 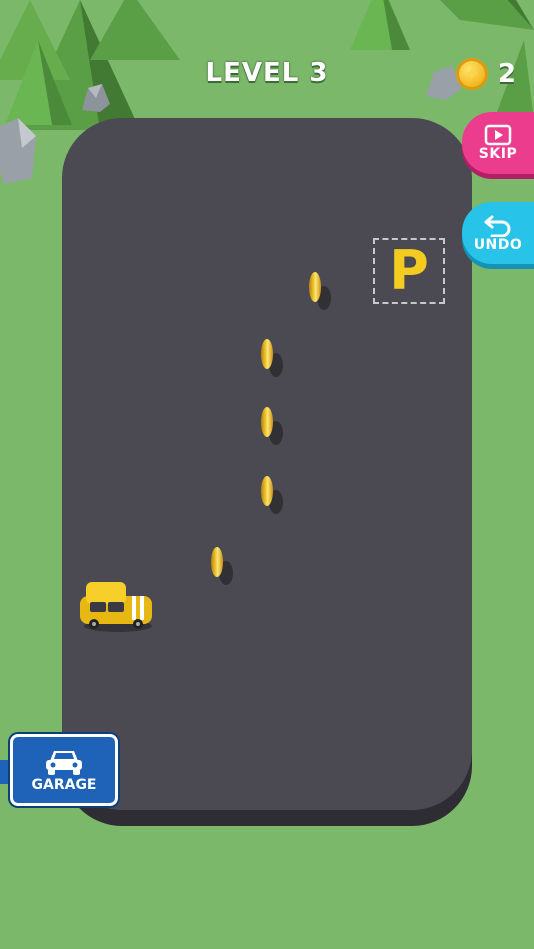 What do you see at coordinates (471, 74) in the screenshot?
I see `coin-icon: ✦` at bounding box center [471, 74].